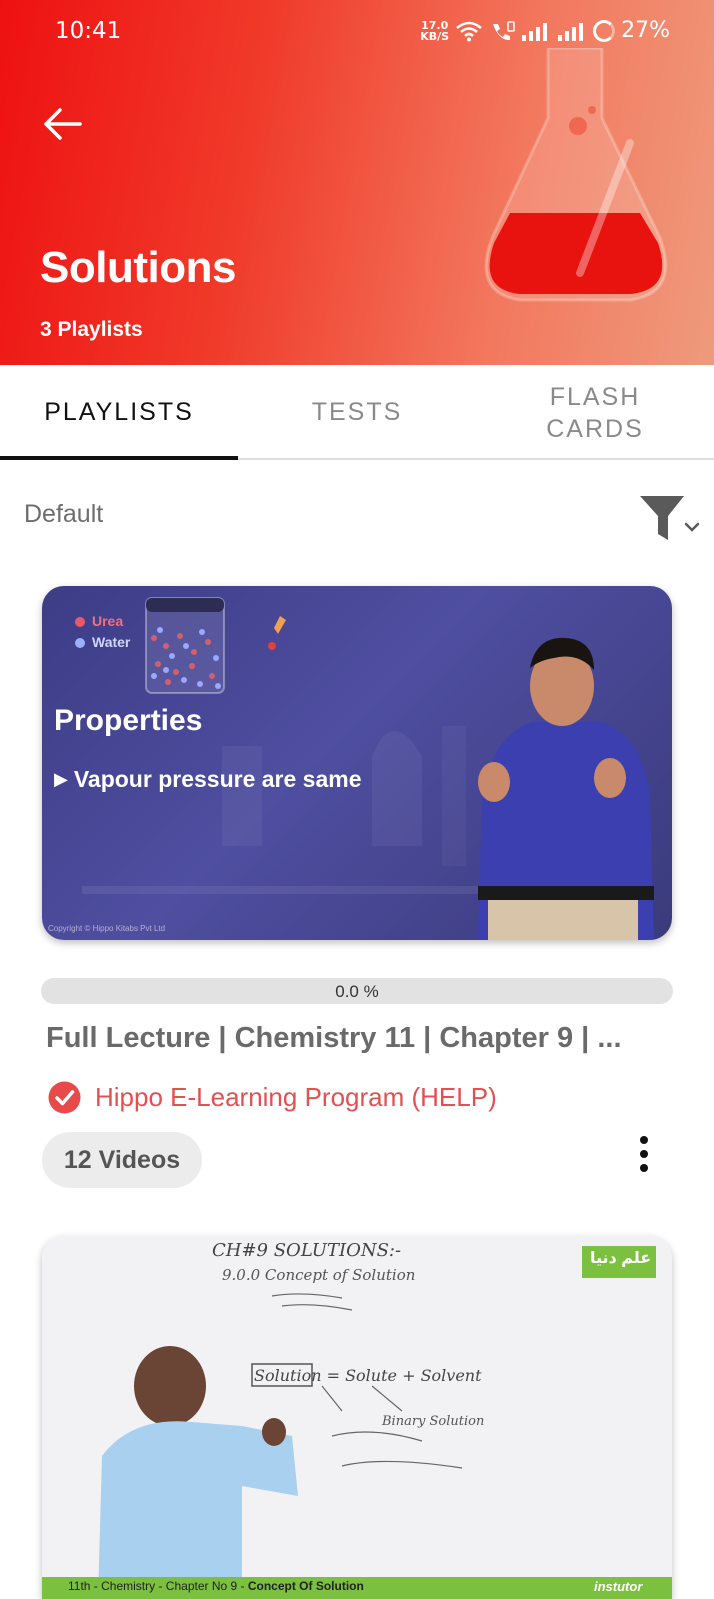 Image resolution: width=714 pixels, height=1599 pixels. Describe the element at coordinates (61, 779) in the screenshot. I see `play-triangle-icon: ▶` at that location.